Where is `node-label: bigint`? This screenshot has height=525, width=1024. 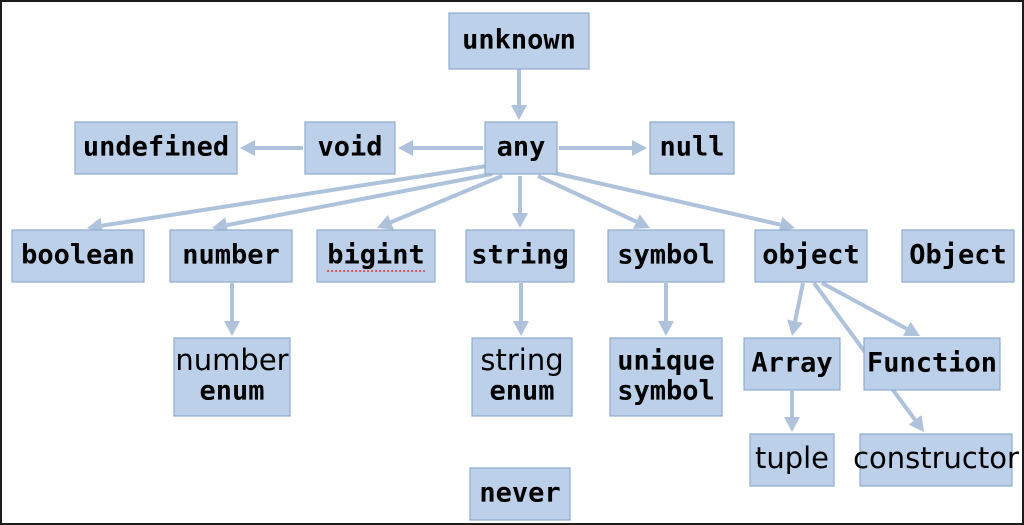 node-label: bigint is located at coordinates (376, 255).